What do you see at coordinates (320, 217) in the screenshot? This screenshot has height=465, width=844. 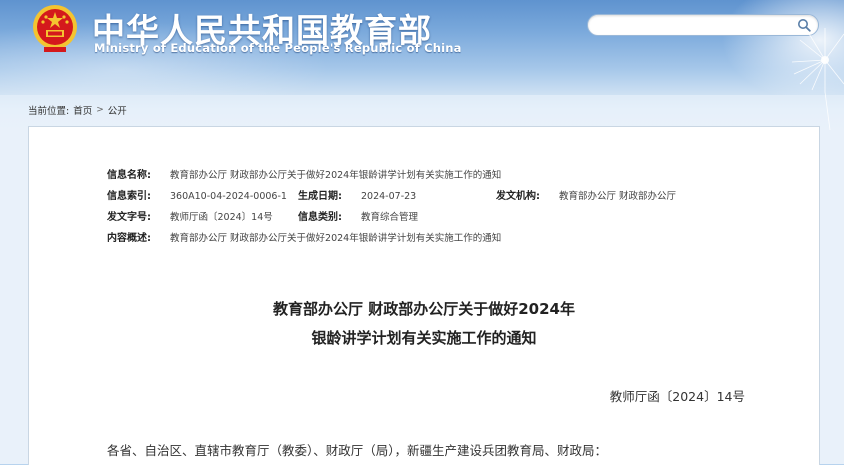 I see `meta-category-label: 信息类别:` at bounding box center [320, 217].